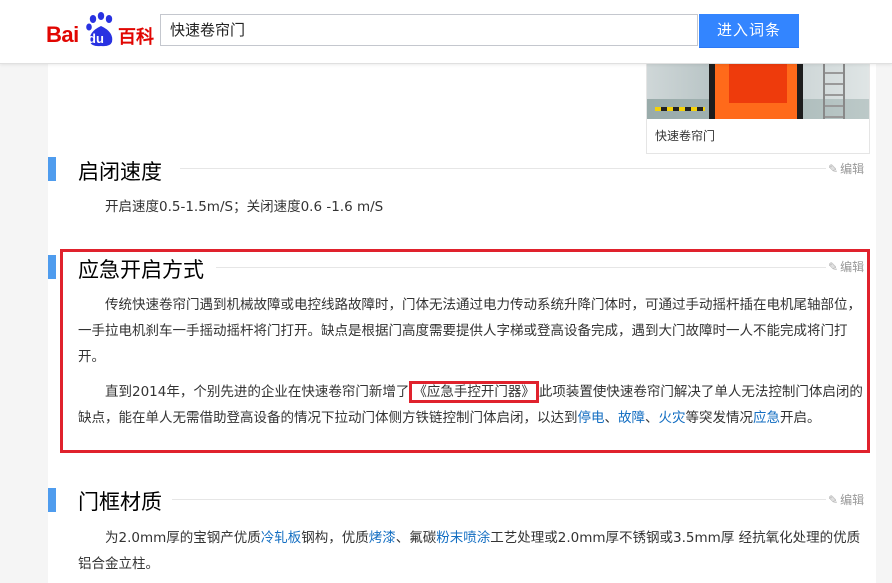  What do you see at coordinates (281, 538) in the screenshot?
I see `link-cold-rolled-plate: 冷轧板` at bounding box center [281, 538].